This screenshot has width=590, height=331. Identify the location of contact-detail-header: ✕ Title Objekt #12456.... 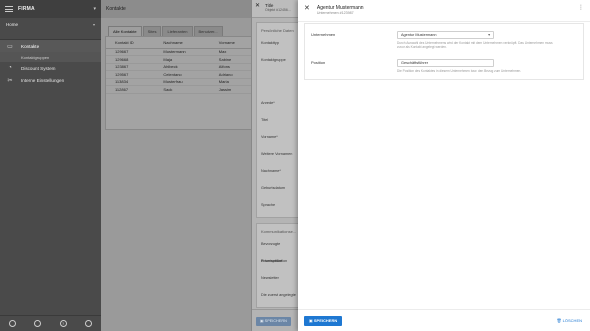
(278, 9).